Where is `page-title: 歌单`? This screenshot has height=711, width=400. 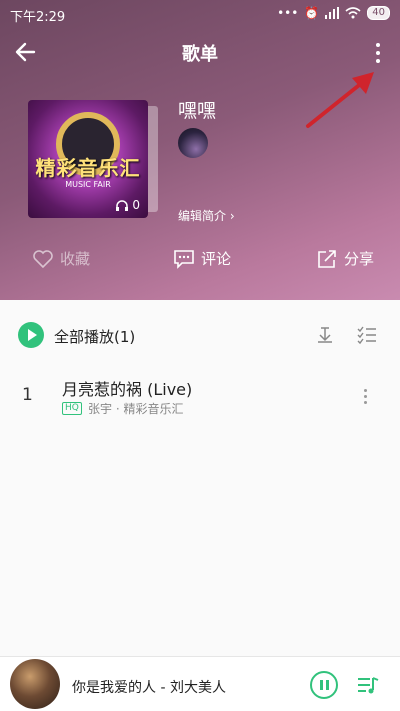 page-title: 歌单 is located at coordinates (200, 54).